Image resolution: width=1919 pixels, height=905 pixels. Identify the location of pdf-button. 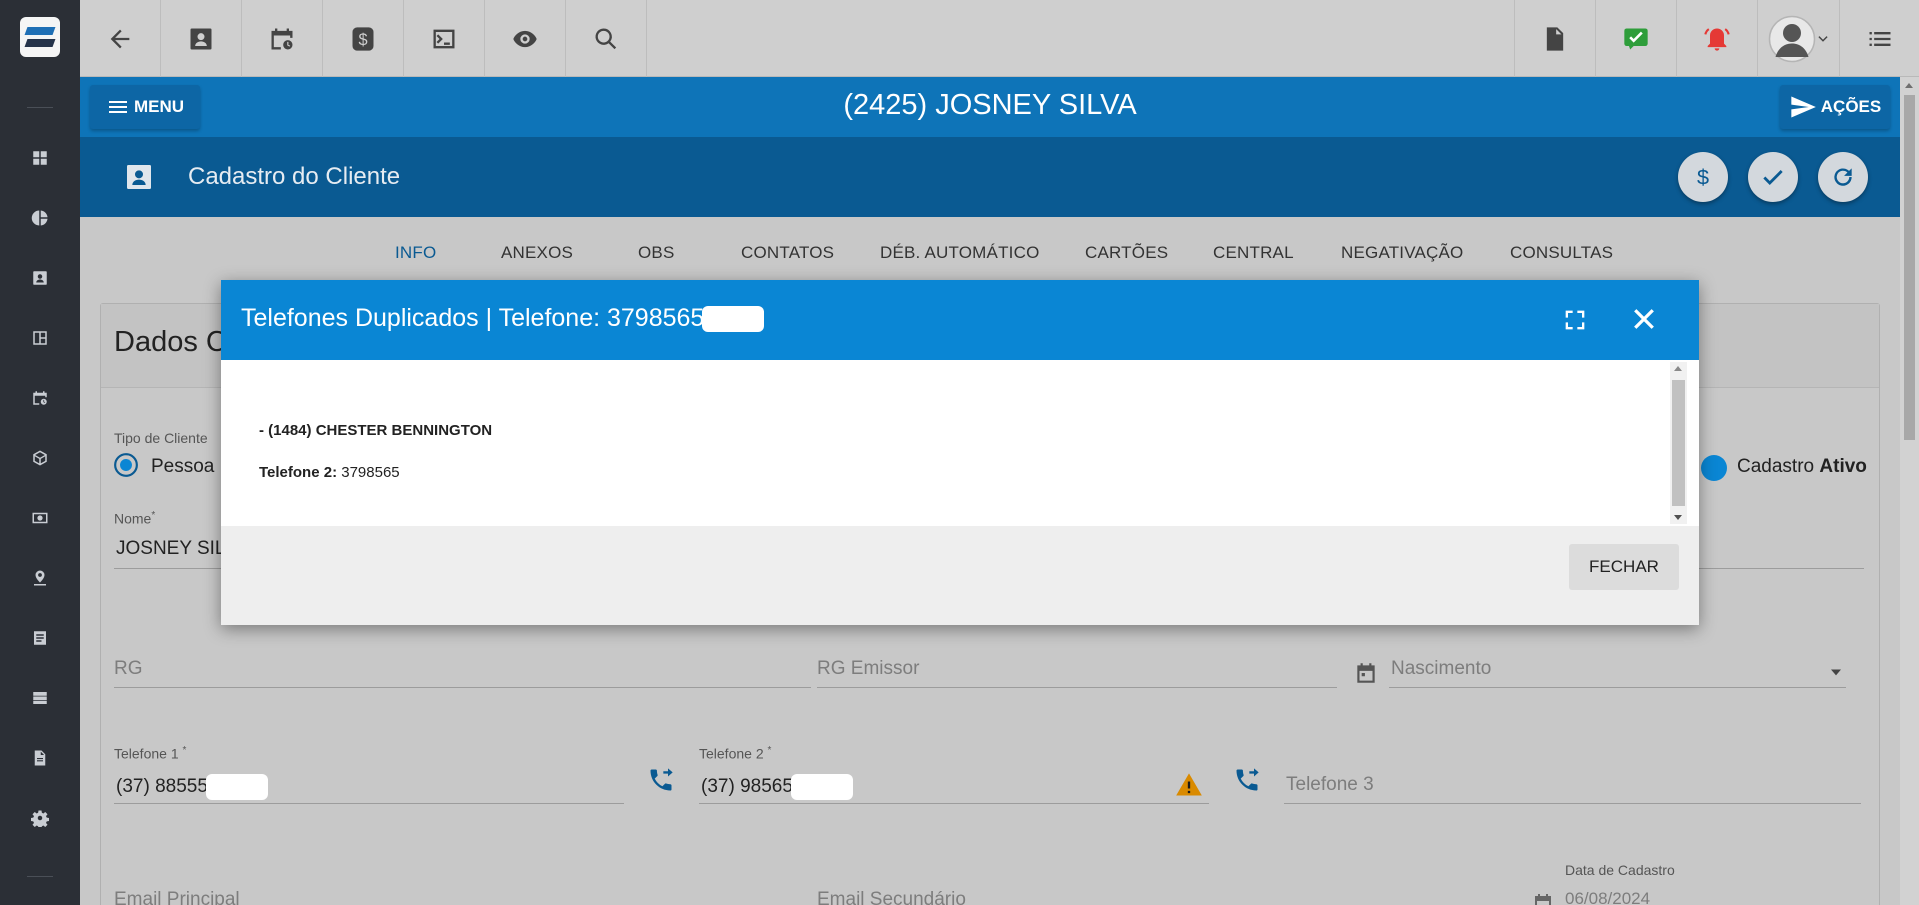
(1554, 38).